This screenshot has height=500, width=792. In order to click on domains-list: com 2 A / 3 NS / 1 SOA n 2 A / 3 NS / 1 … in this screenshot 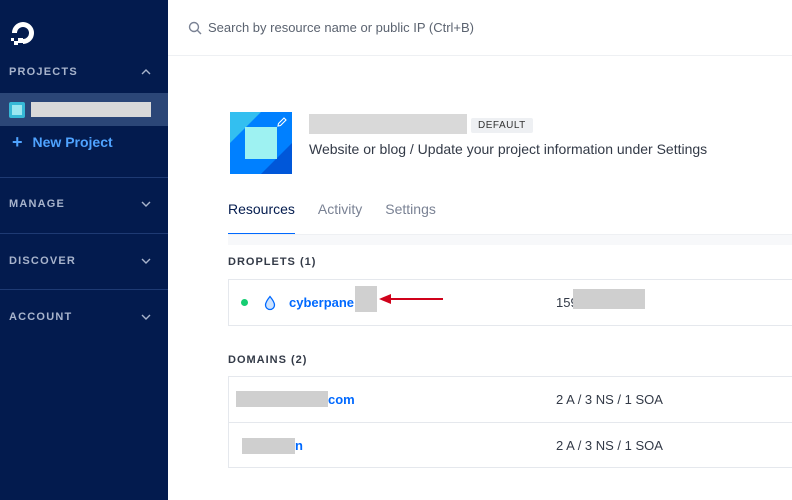, I will do `click(510, 422)`.